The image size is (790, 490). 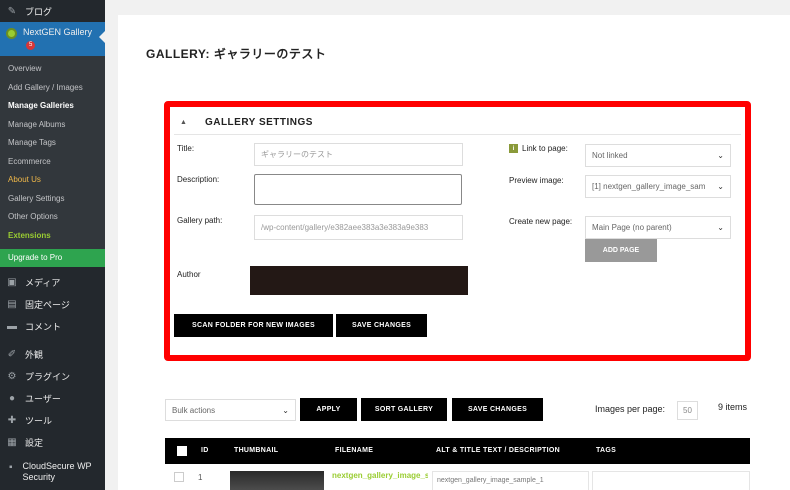 I want to click on create-new-page-label: Create new page:, so click(x=541, y=221).